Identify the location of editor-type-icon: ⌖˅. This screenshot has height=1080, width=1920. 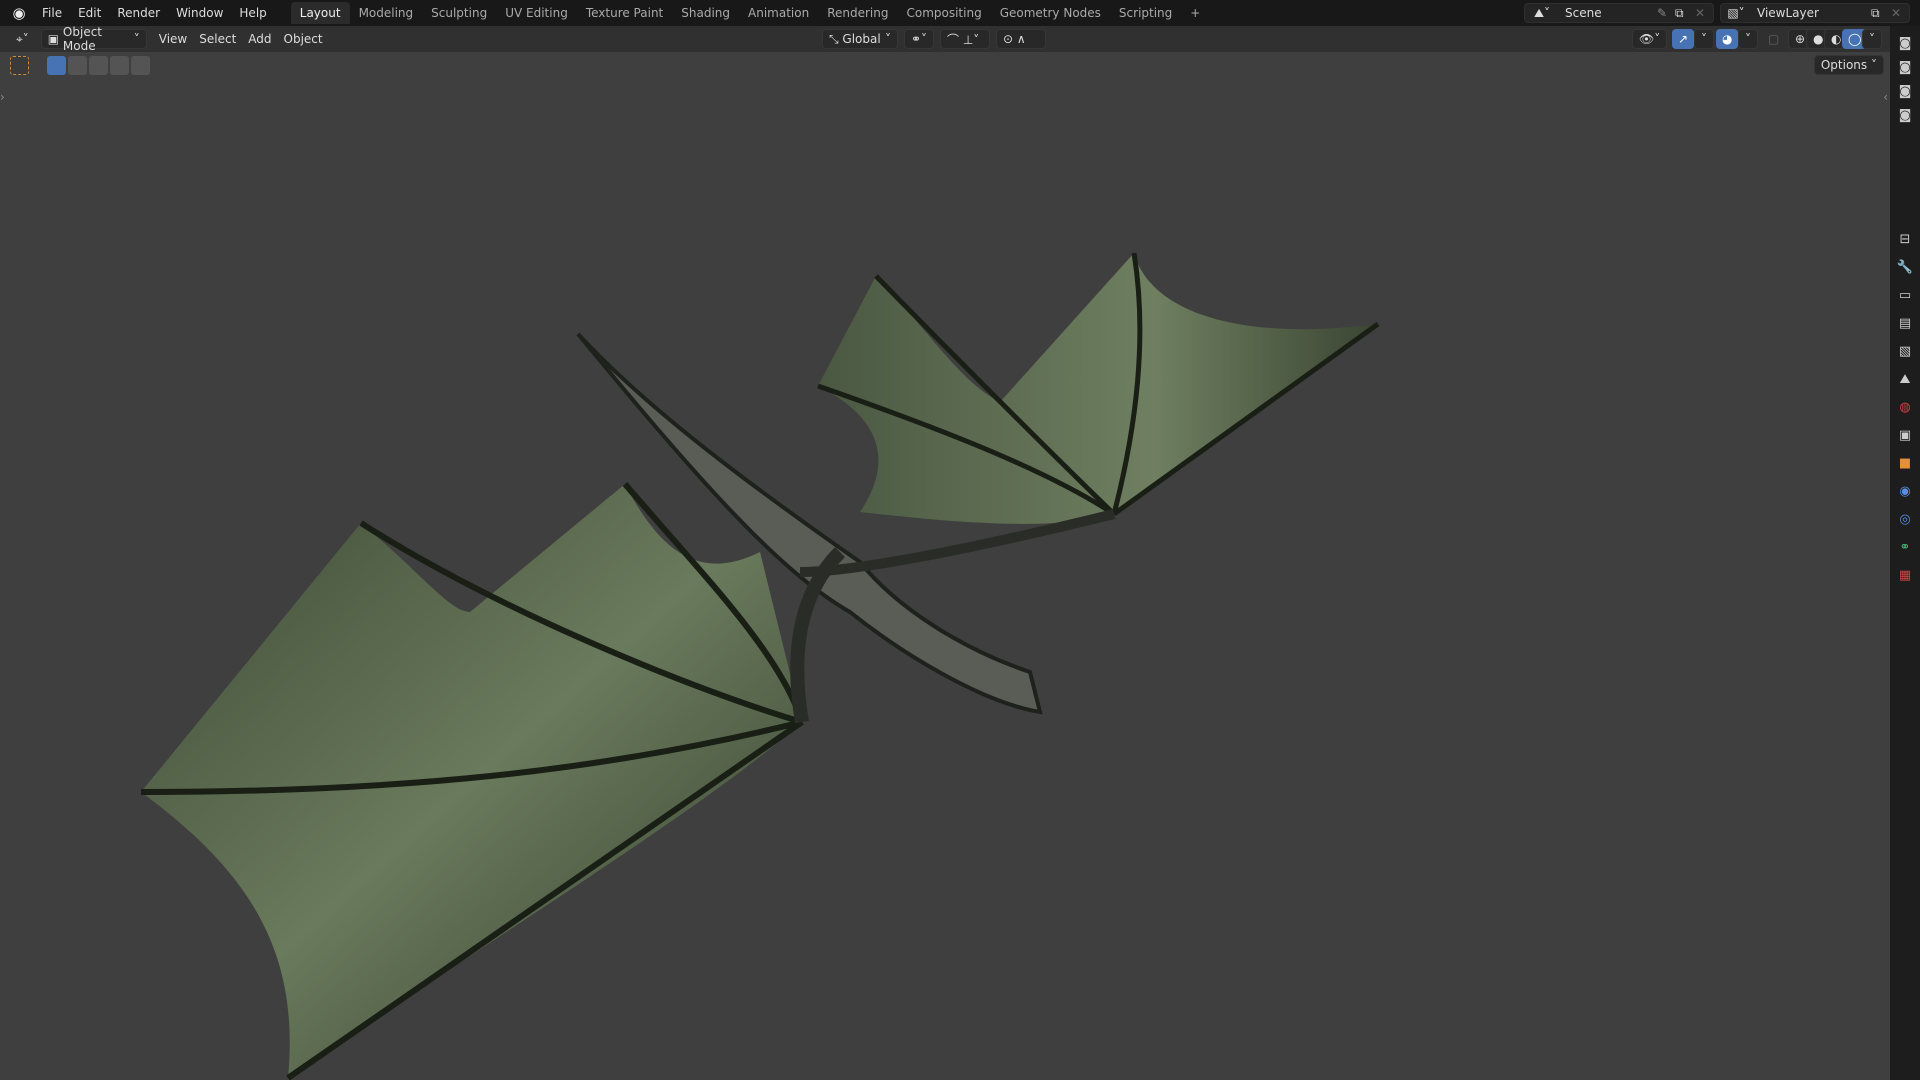
(22, 38).